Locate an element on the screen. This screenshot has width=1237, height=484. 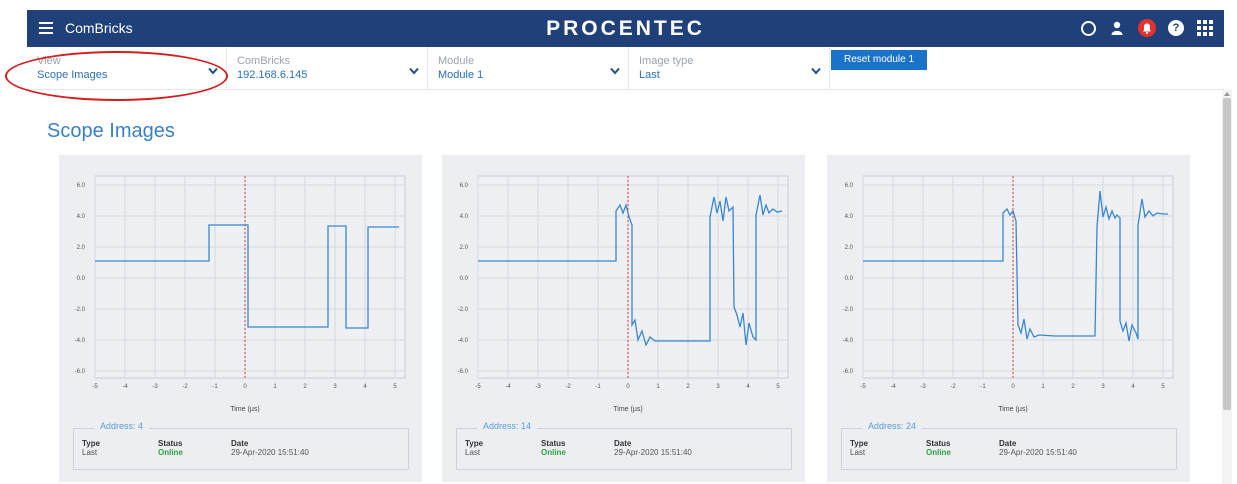
help-icon: ? is located at coordinates (1176, 28).